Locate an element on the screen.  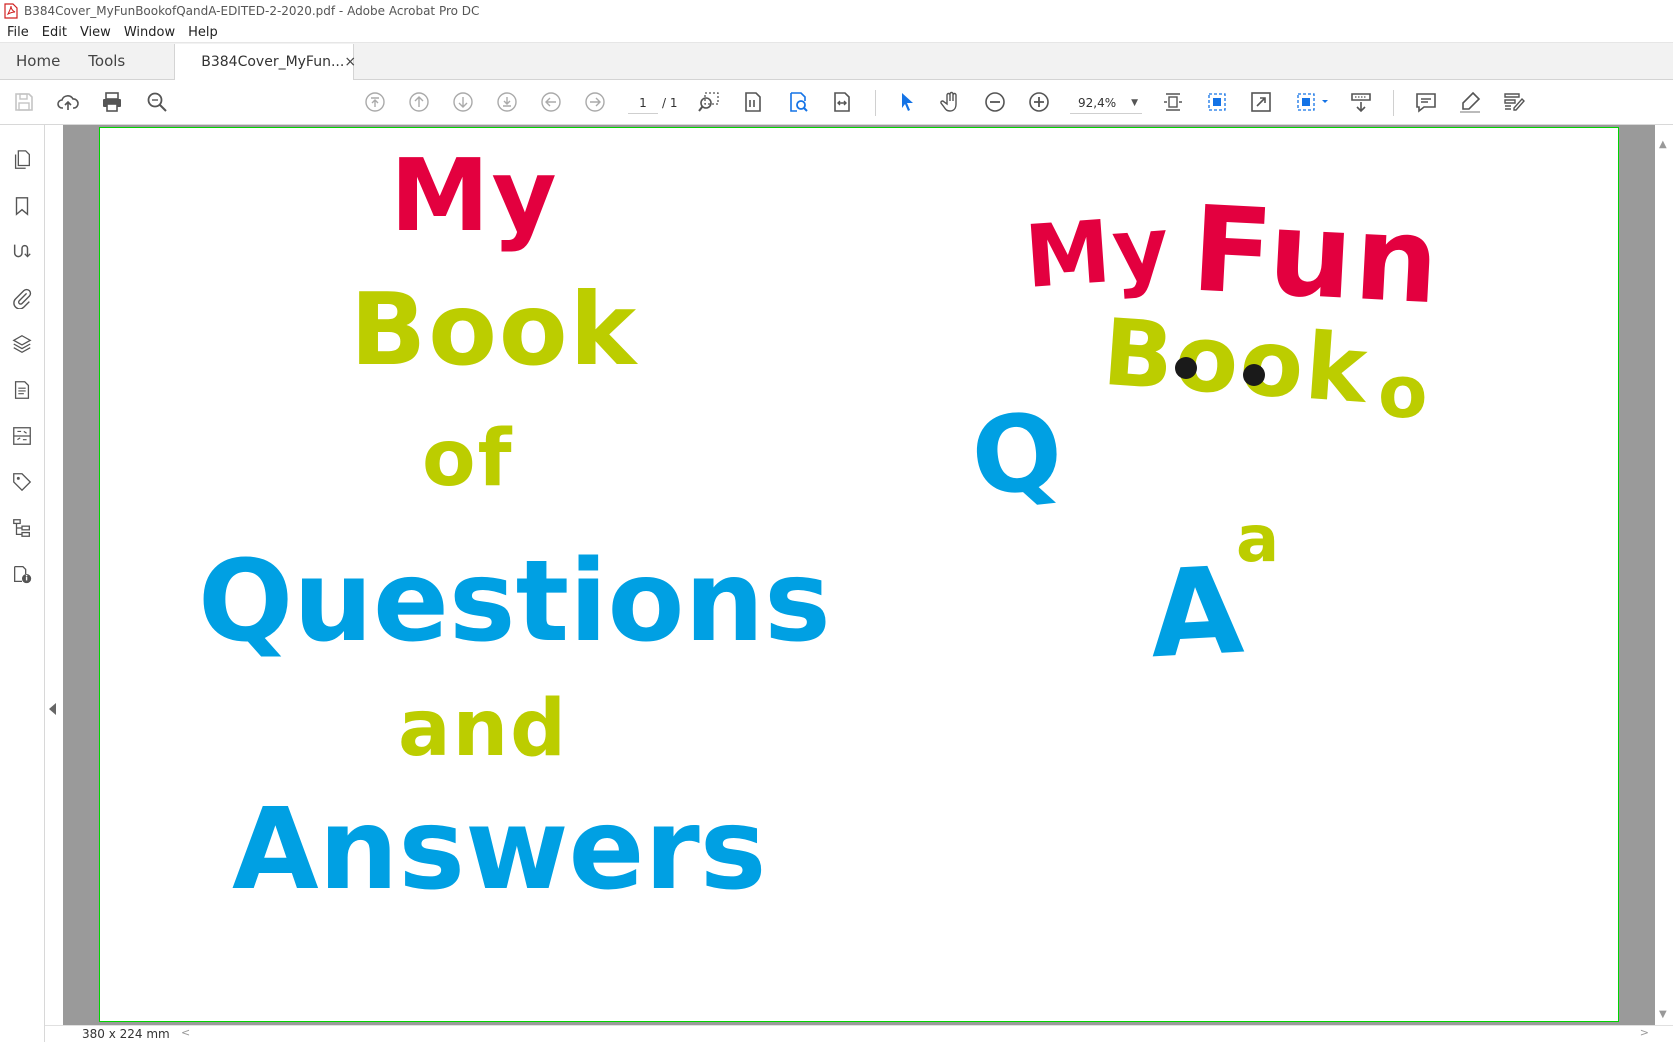
forward-icon is located at coordinates (595, 102).